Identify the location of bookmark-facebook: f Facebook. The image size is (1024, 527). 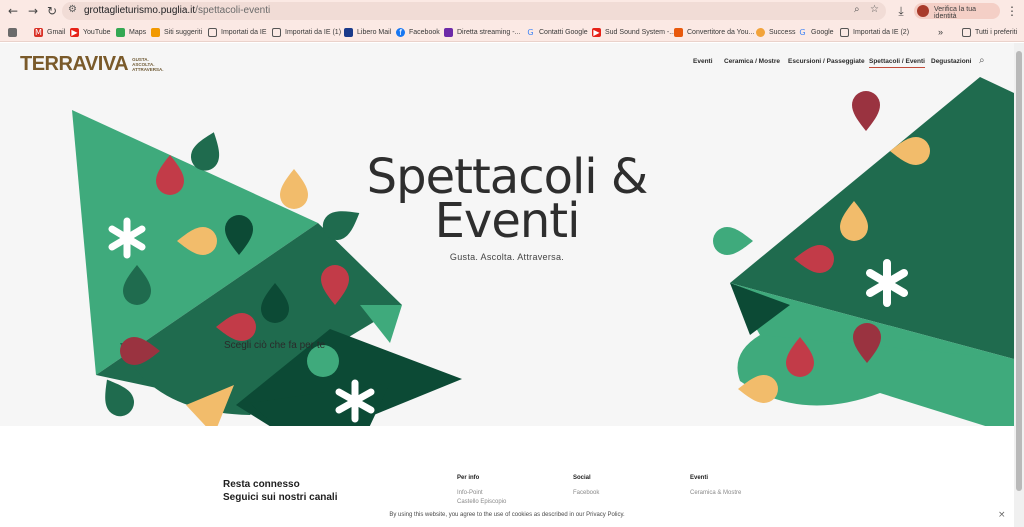
(418, 32).